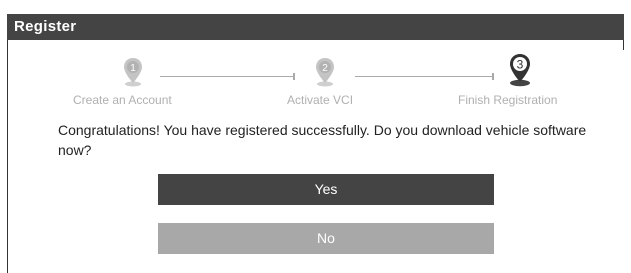 The width and height of the screenshot is (631, 273). What do you see at coordinates (320, 100) in the screenshot?
I see `step-2-label: Activate VCI` at bounding box center [320, 100].